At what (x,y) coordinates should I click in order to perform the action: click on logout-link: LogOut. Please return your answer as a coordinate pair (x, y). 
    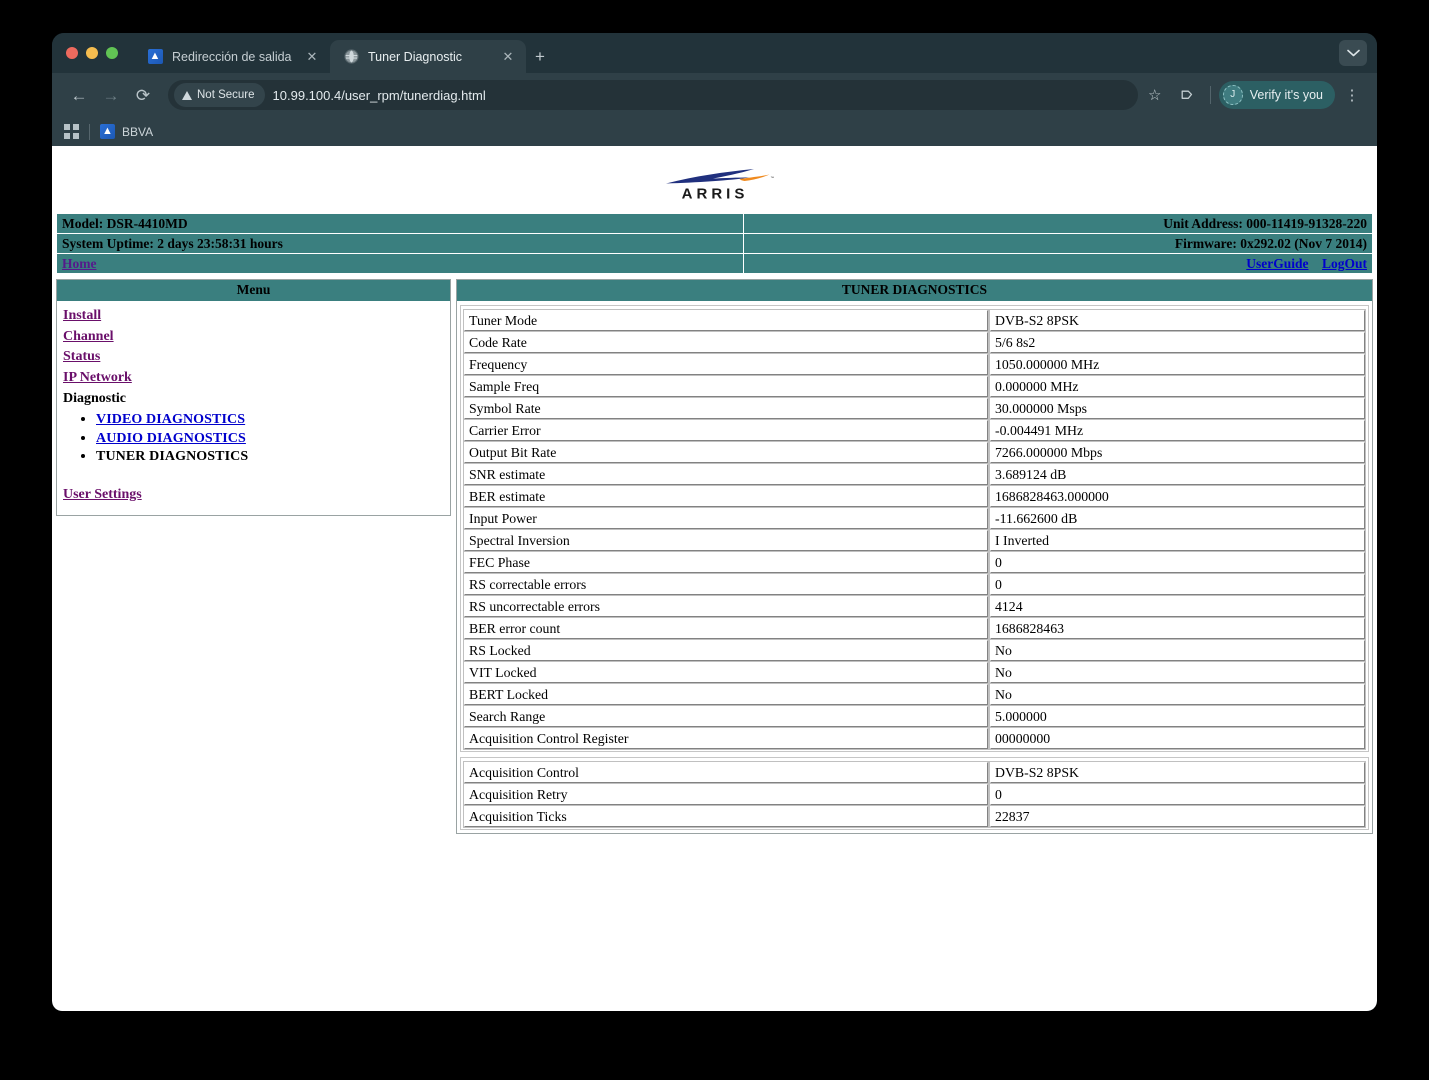
    Looking at the image, I should click on (1344, 263).